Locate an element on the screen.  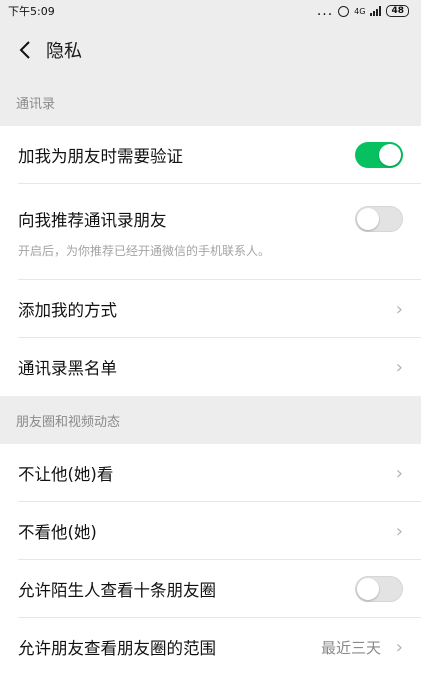
row-label: 通讯录黑名单 is located at coordinates (67, 368).